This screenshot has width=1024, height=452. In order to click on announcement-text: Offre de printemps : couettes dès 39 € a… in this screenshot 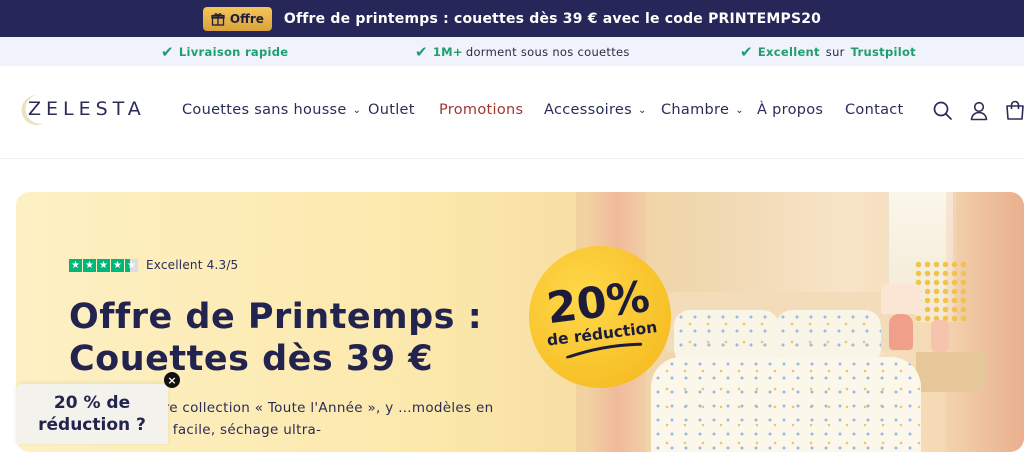, I will do `click(552, 18)`.